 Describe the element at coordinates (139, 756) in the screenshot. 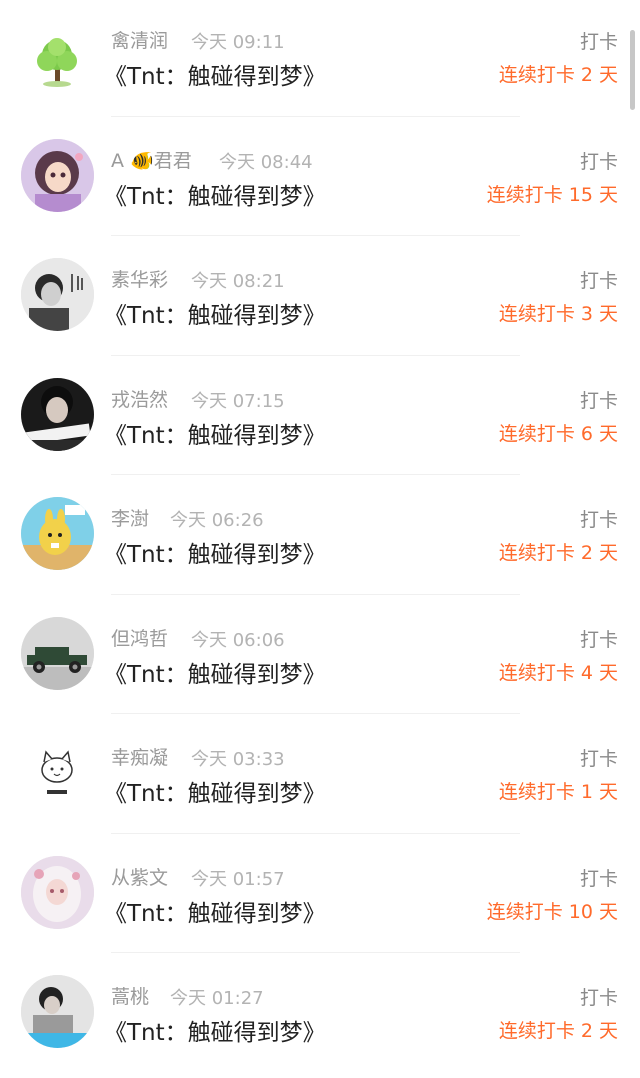

I see `user-name: 幸痴凝` at that location.